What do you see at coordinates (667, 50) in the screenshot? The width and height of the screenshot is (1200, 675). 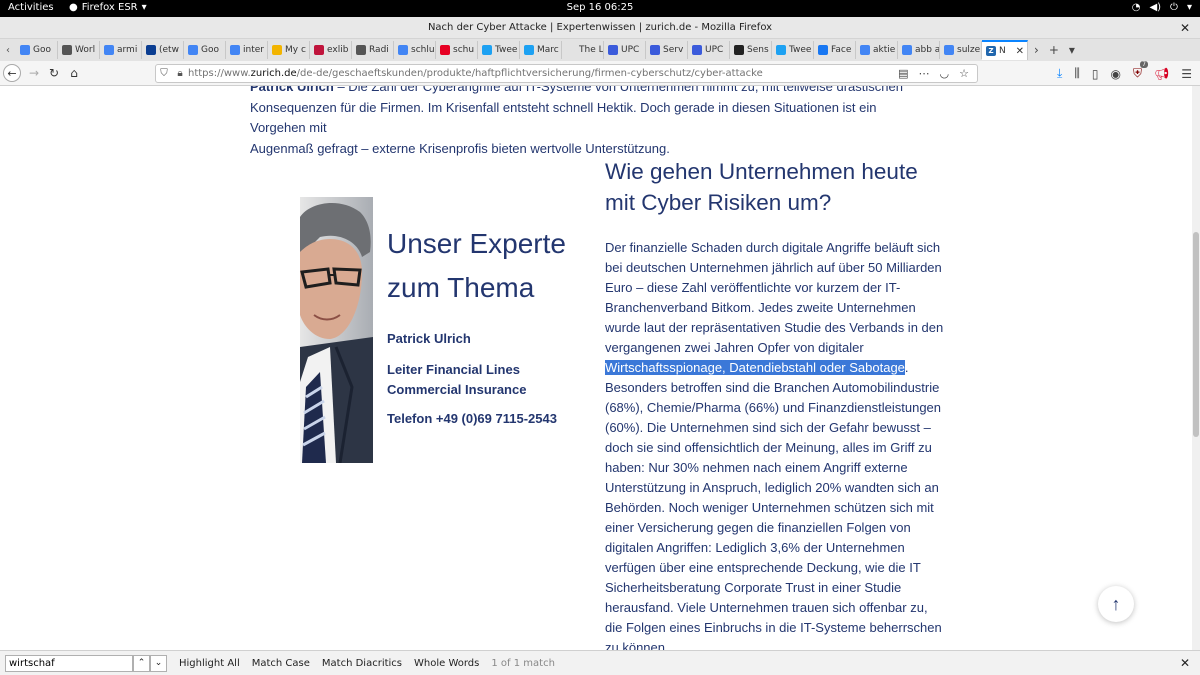 I see `tab-15: Serv` at bounding box center [667, 50].